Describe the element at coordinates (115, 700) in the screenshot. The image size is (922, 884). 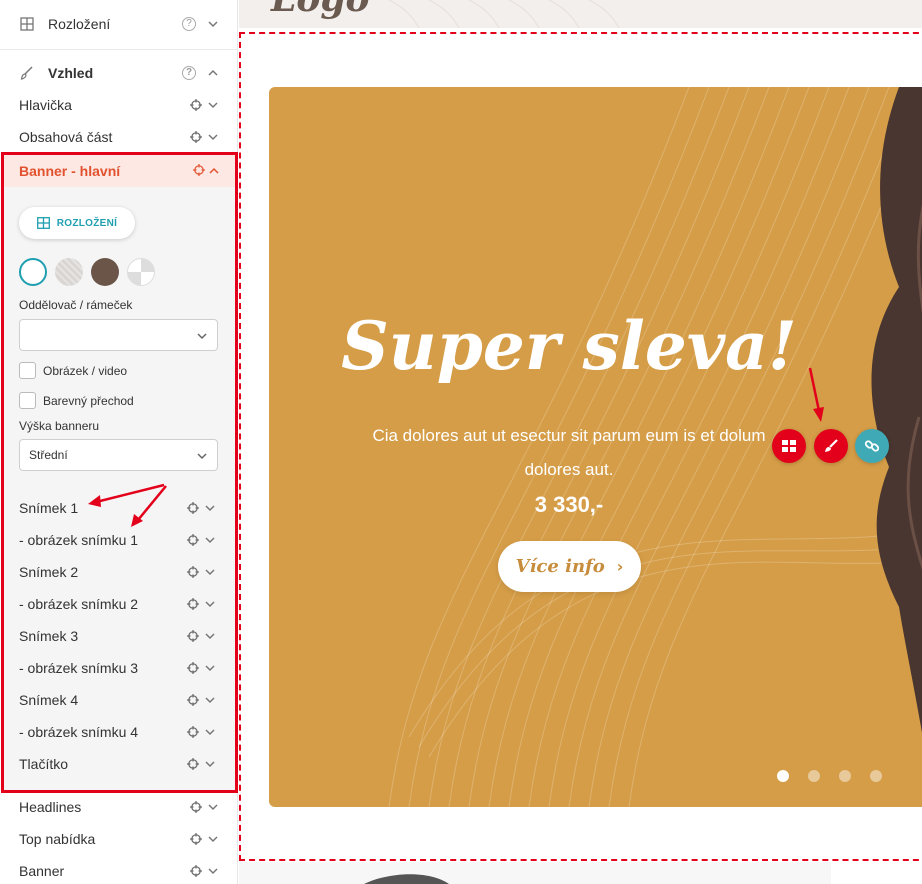
I see `slide-4-item: Snímek 4` at that location.